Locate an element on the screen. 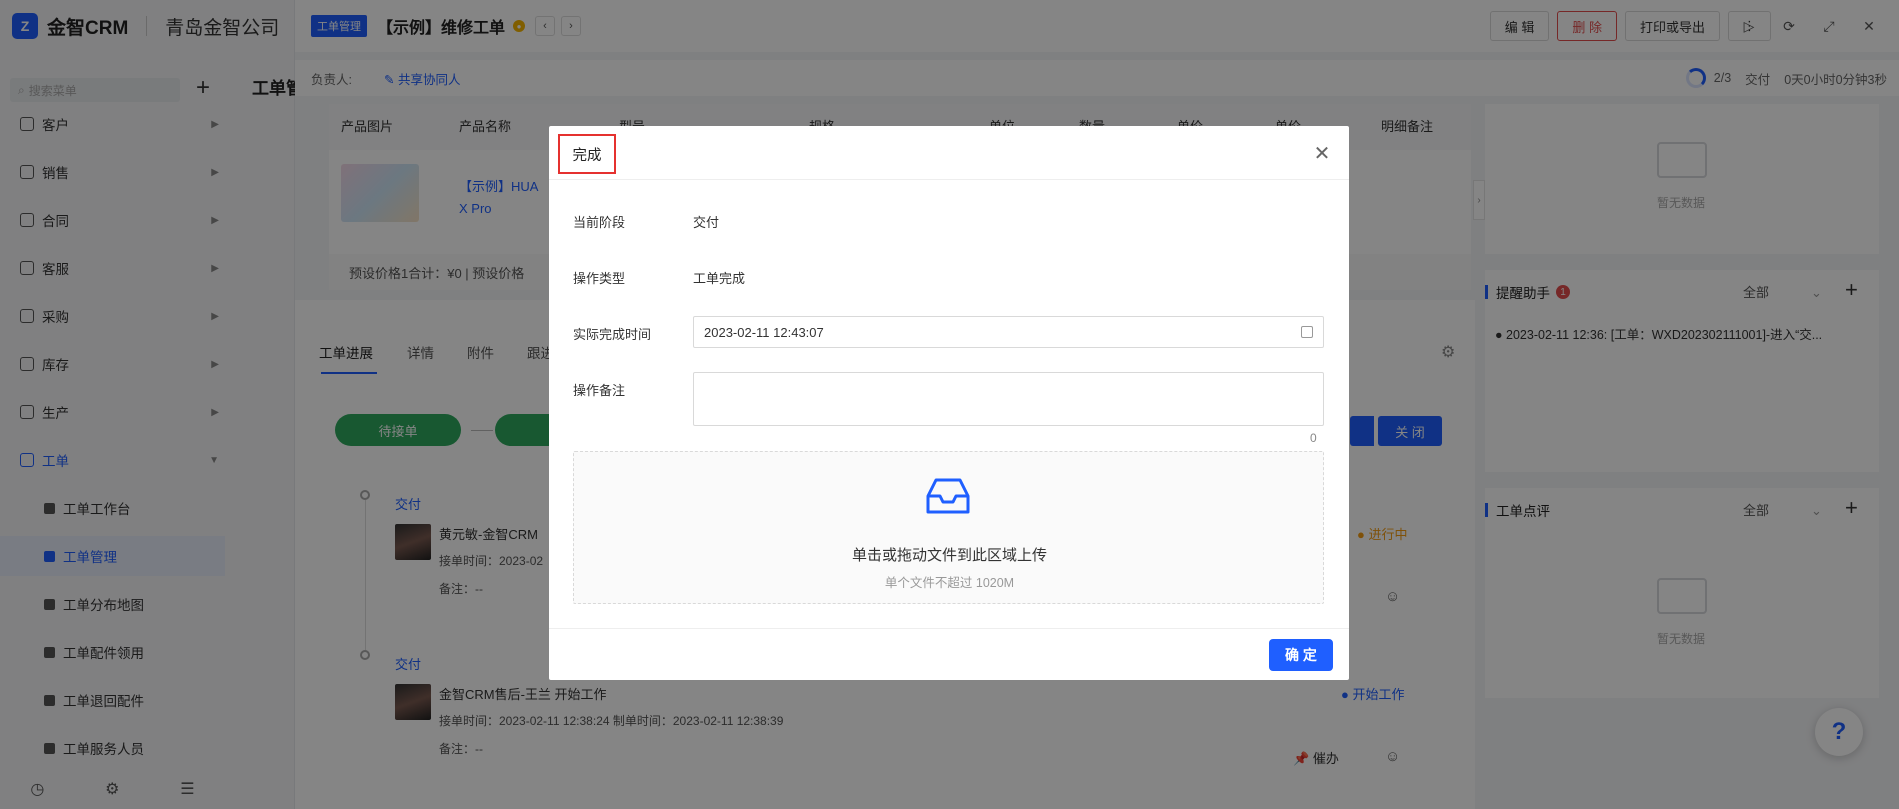  modal-footer: 确 定 is located at coordinates (949, 654).